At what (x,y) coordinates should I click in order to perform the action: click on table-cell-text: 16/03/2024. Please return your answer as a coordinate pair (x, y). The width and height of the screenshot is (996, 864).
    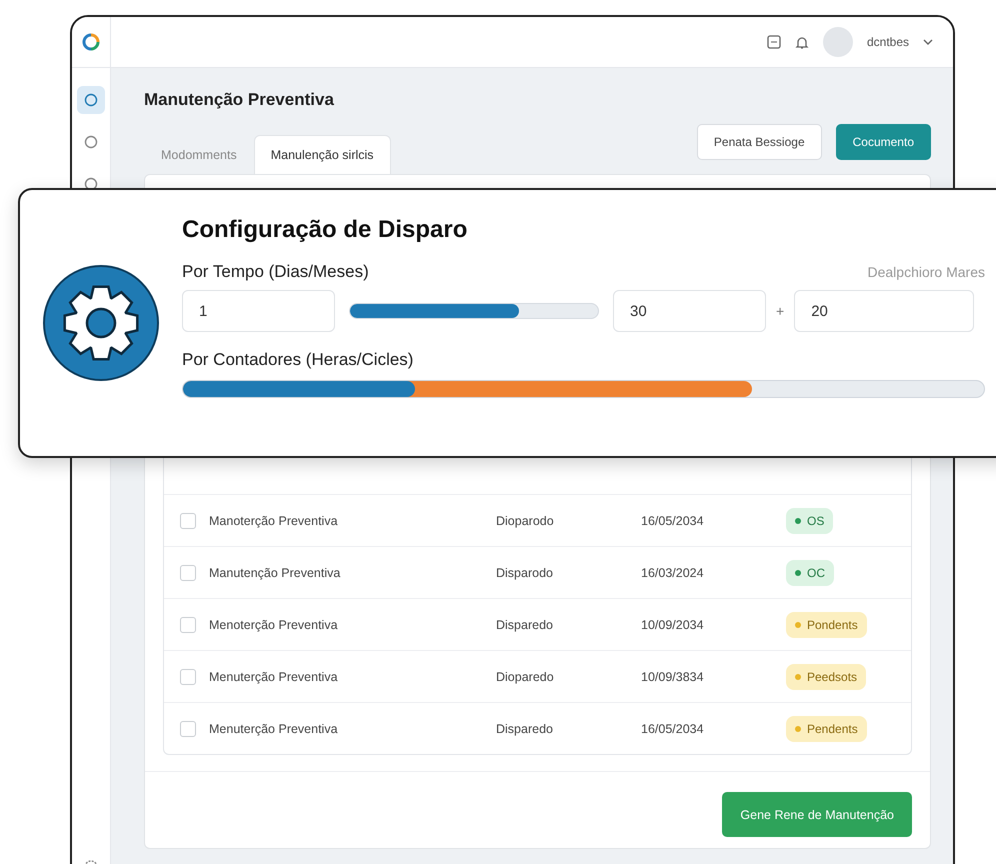
    Looking at the image, I should click on (673, 573).